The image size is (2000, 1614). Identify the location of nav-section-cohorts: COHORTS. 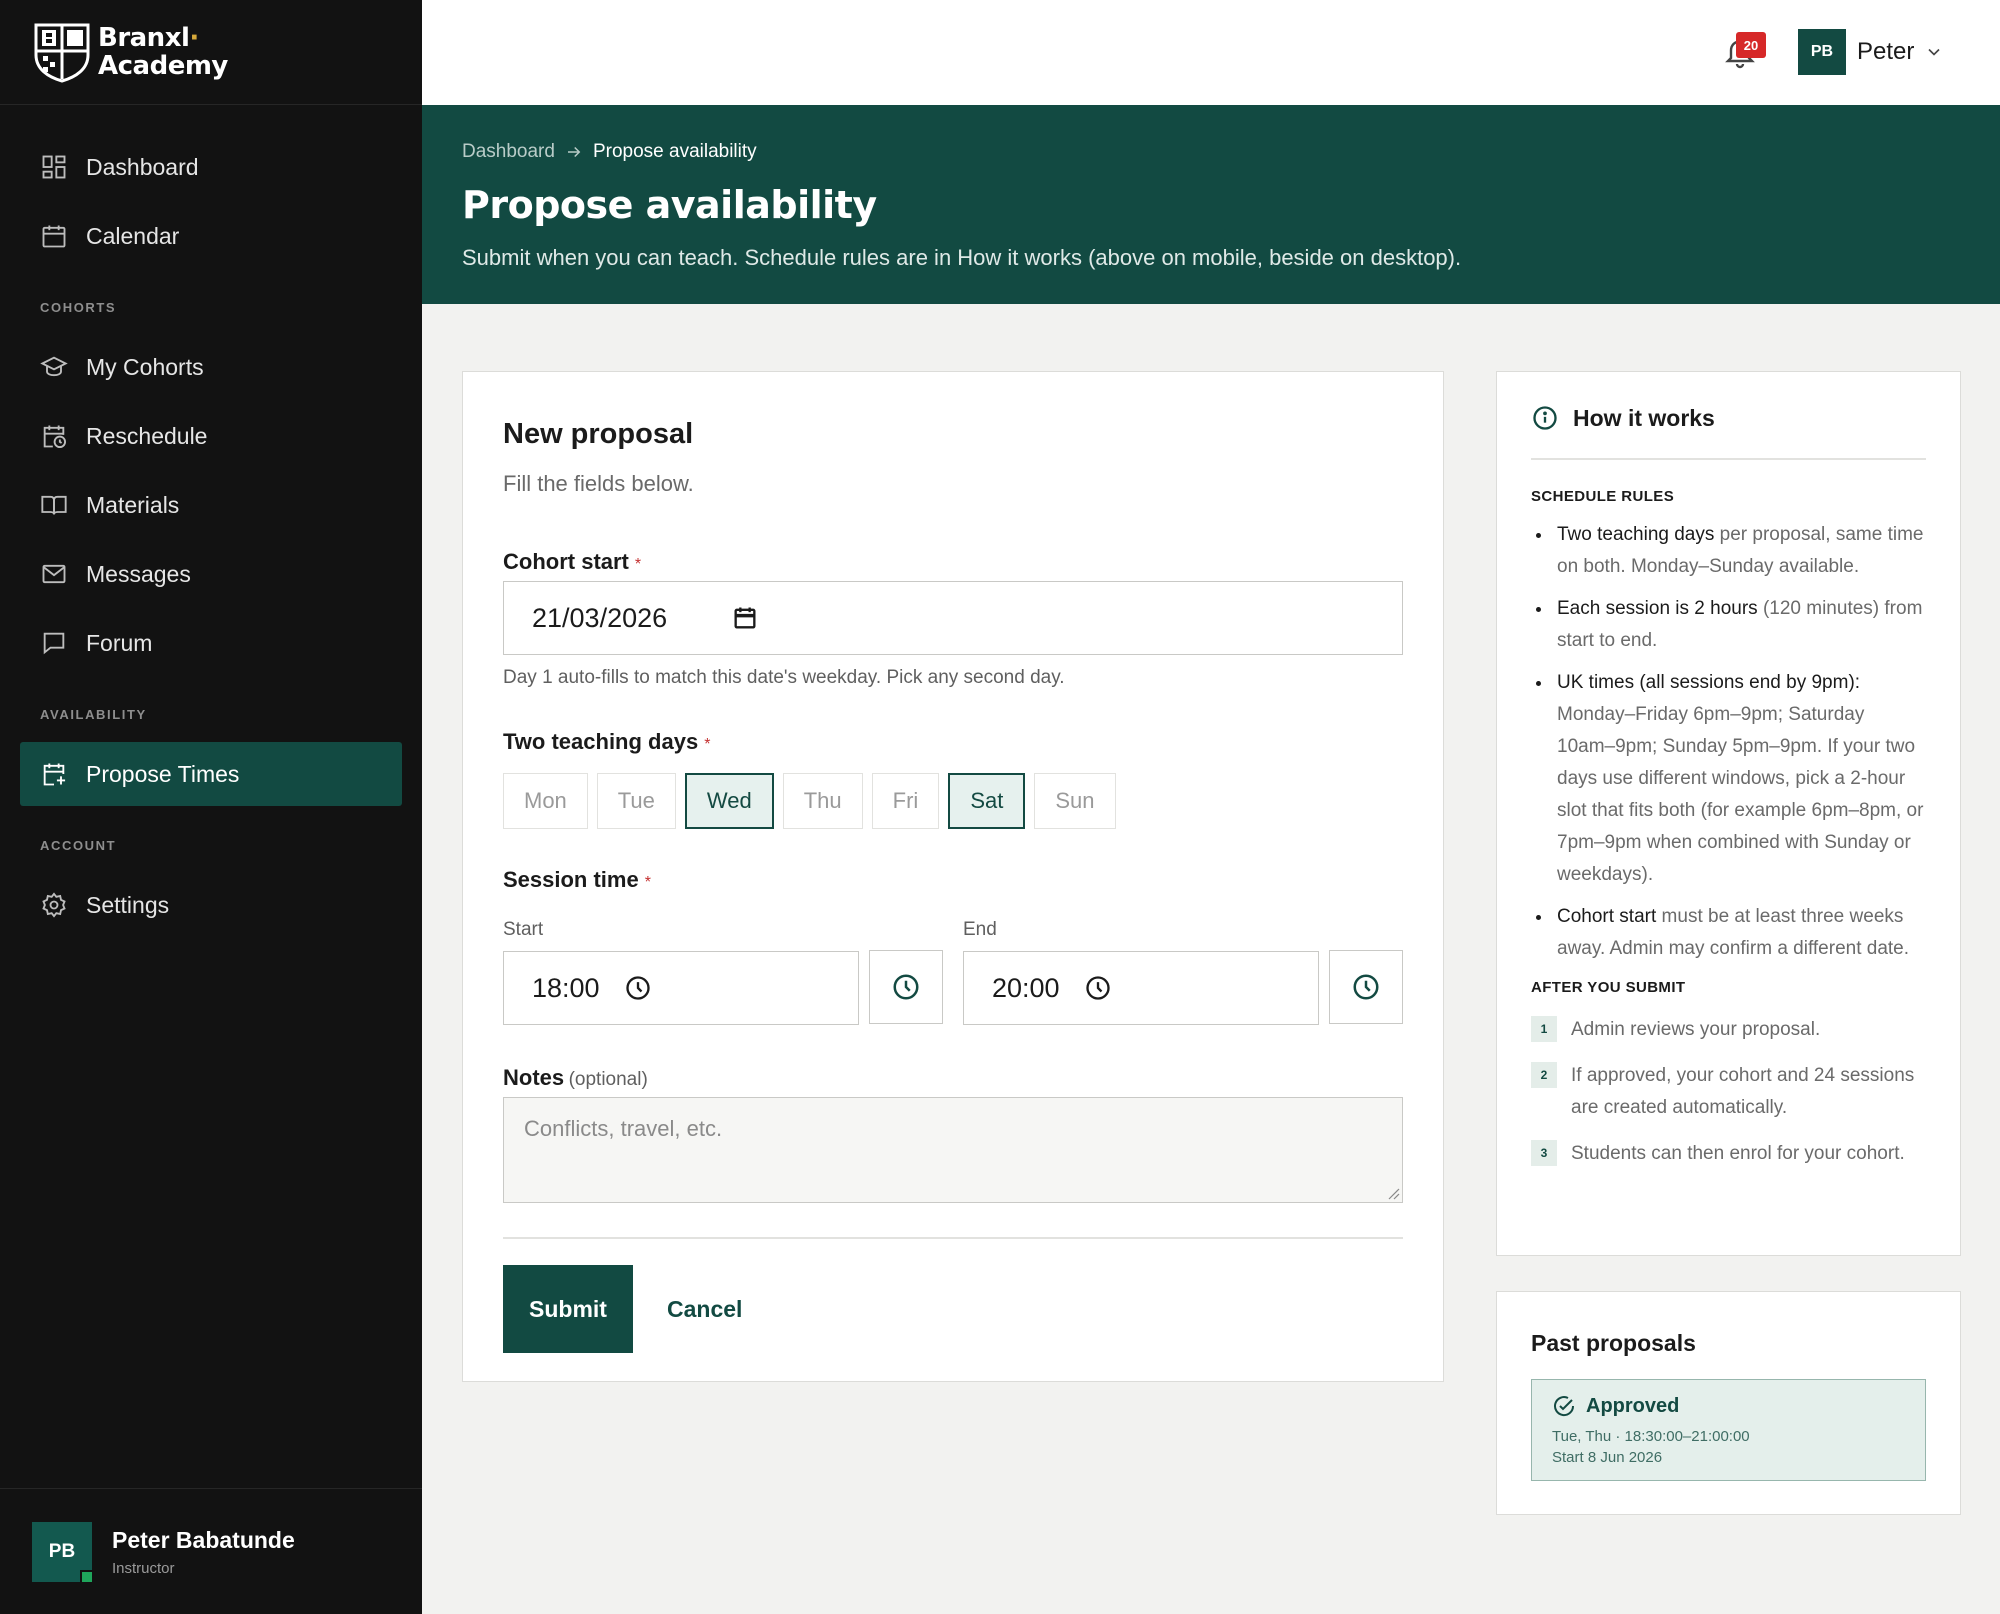
(78, 307).